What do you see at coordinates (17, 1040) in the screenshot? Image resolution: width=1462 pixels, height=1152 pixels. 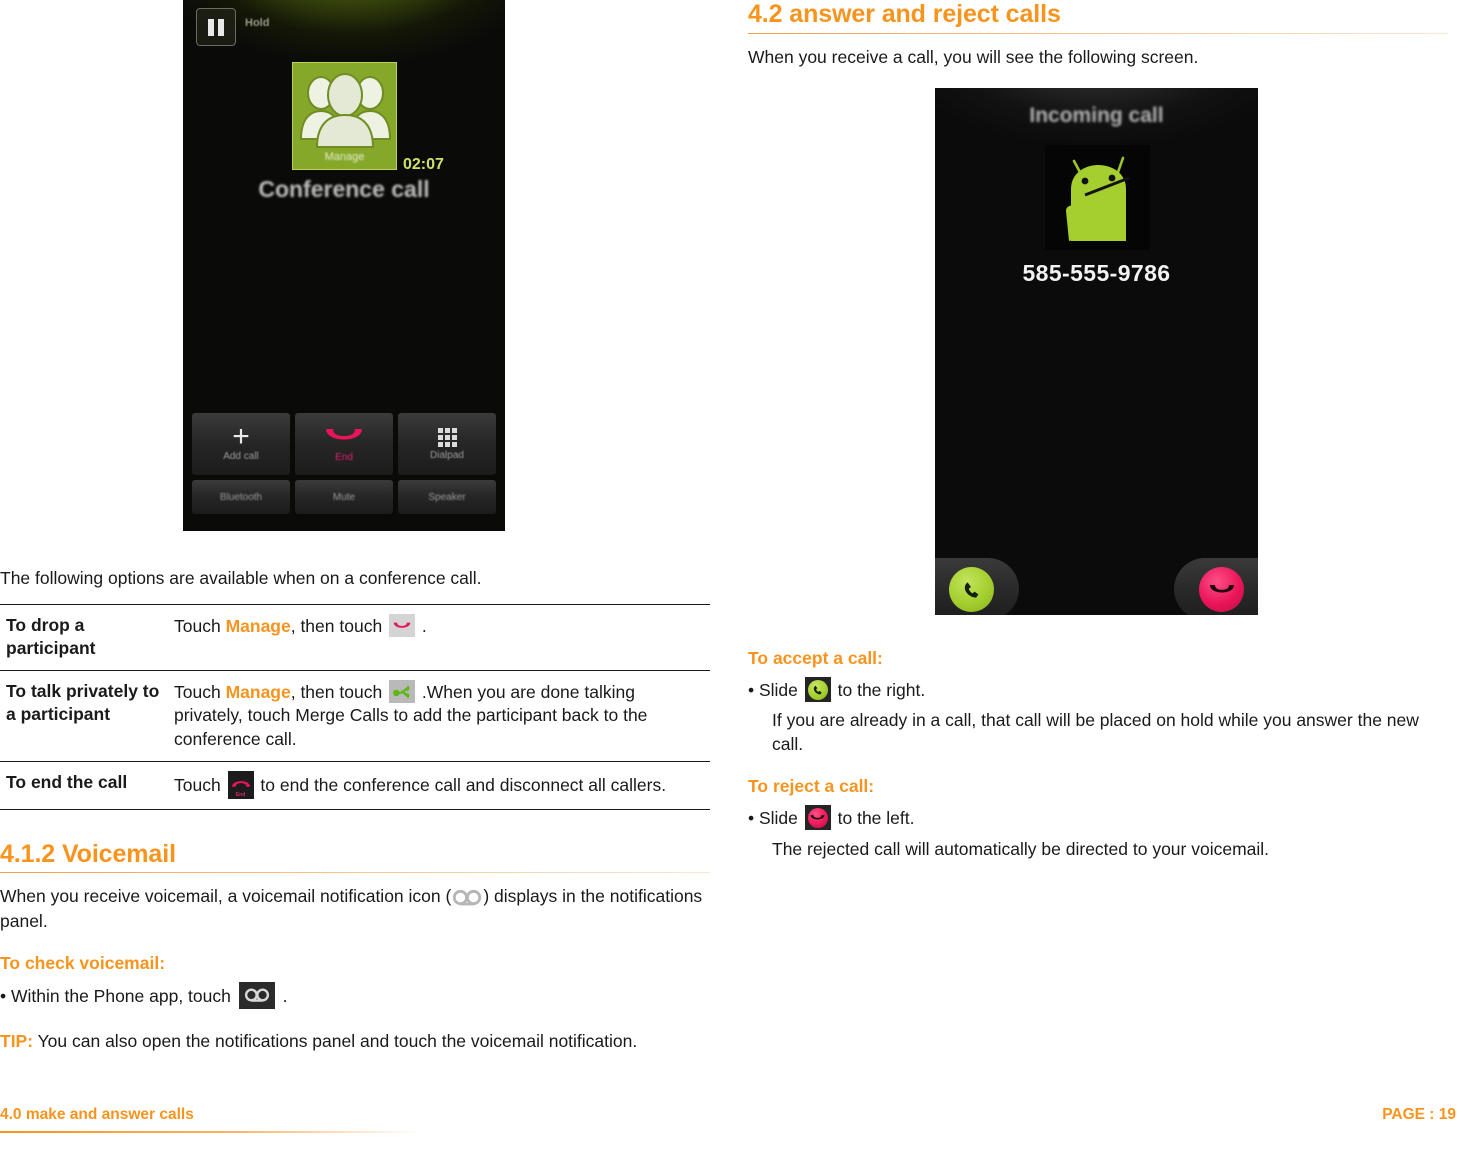 I see `tip-label: TIP:` at bounding box center [17, 1040].